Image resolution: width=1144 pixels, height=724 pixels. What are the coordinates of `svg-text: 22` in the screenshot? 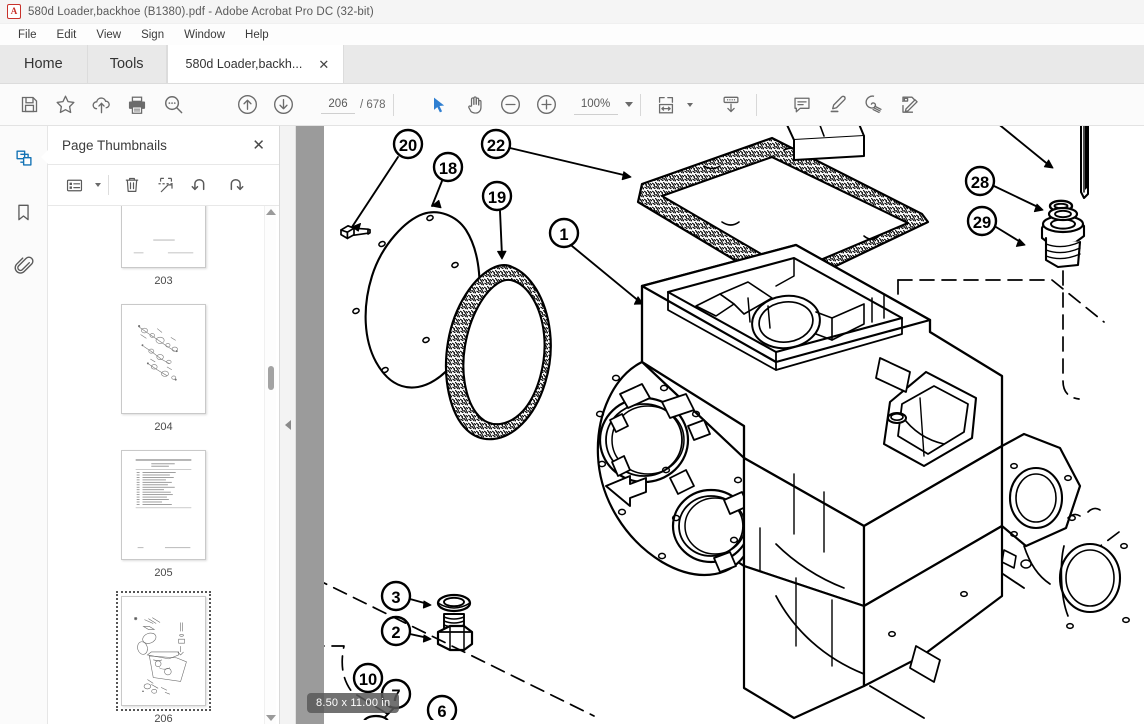 It's located at (496, 146).